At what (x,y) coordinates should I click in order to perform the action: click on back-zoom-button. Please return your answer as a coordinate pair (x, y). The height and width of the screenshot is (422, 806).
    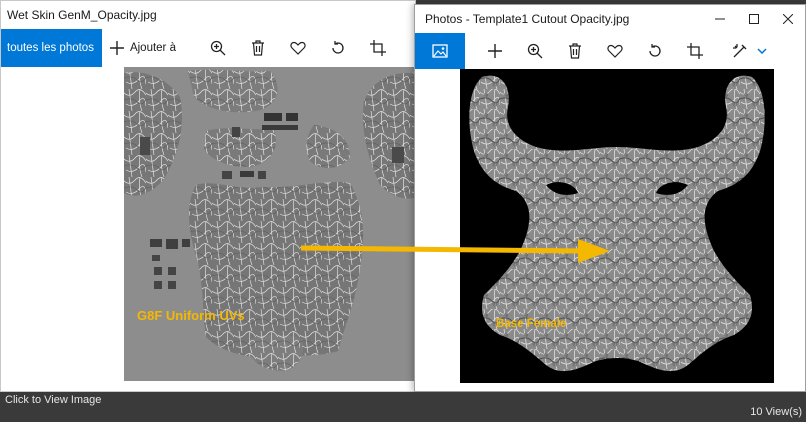
    Looking at the image, I should click on (218, 48).